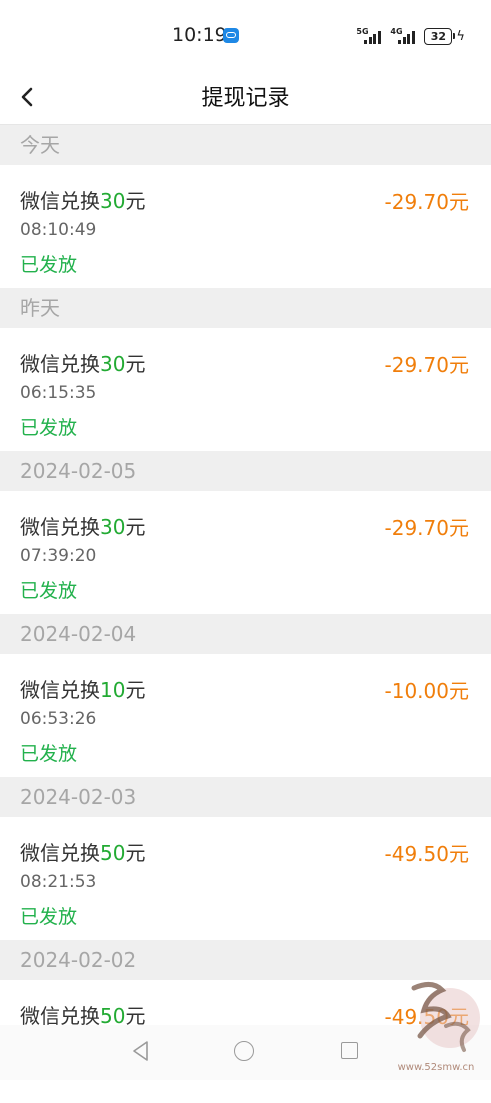  I want to click on page-title: 提现记录, so click(245, 98).